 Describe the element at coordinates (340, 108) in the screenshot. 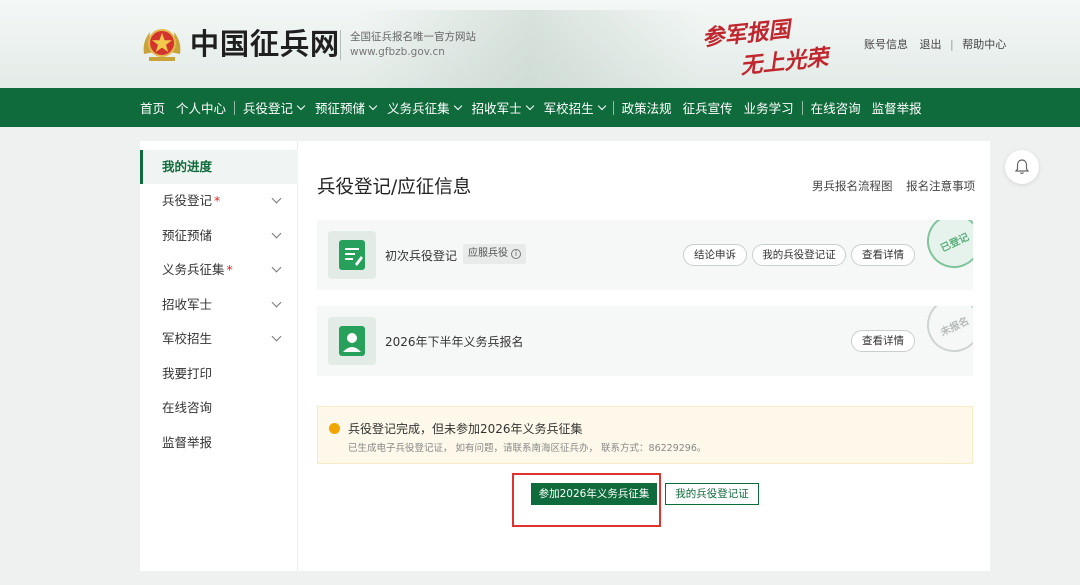

I see `nav-label: 预征预储` at that location.